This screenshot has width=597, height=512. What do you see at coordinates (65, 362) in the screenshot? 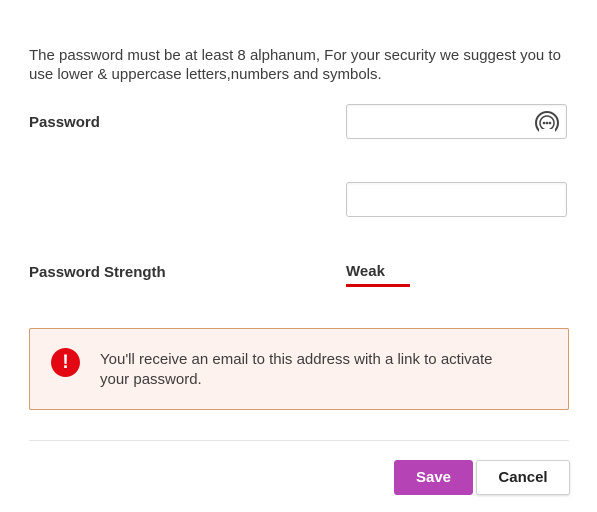
I see `error-icon: !` at bounding box center [65, 362].